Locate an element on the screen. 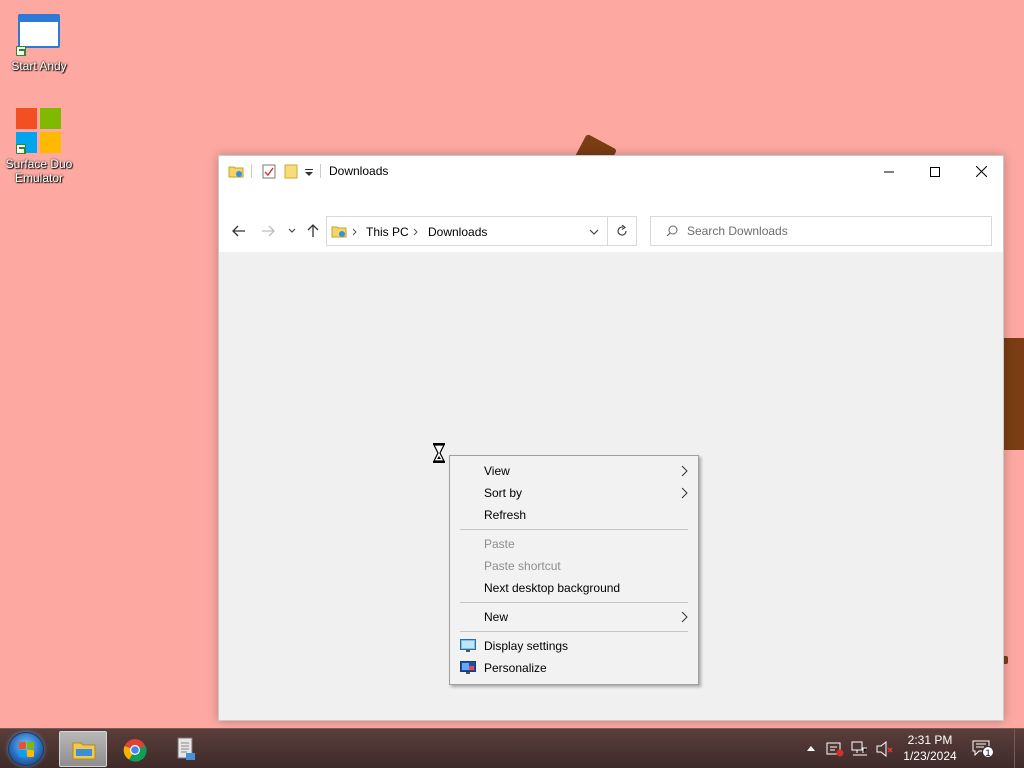  menu-item-label: Display settings is located at coordinates (526, 646).